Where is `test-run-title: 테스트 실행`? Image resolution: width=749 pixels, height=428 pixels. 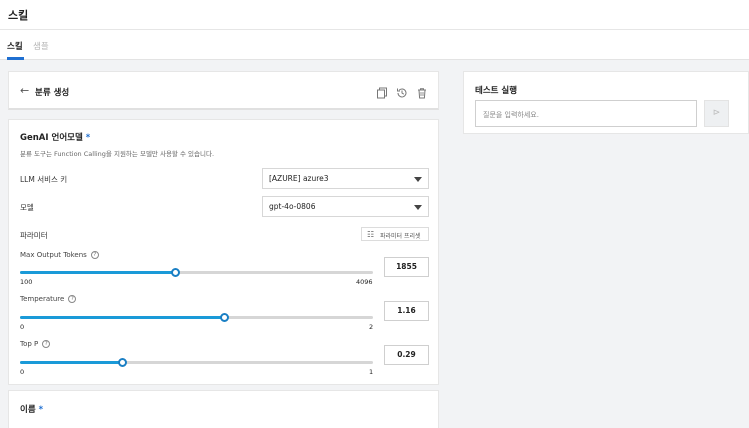 test-run-title: 테스트 실행 is located at coordinates (496, 91).